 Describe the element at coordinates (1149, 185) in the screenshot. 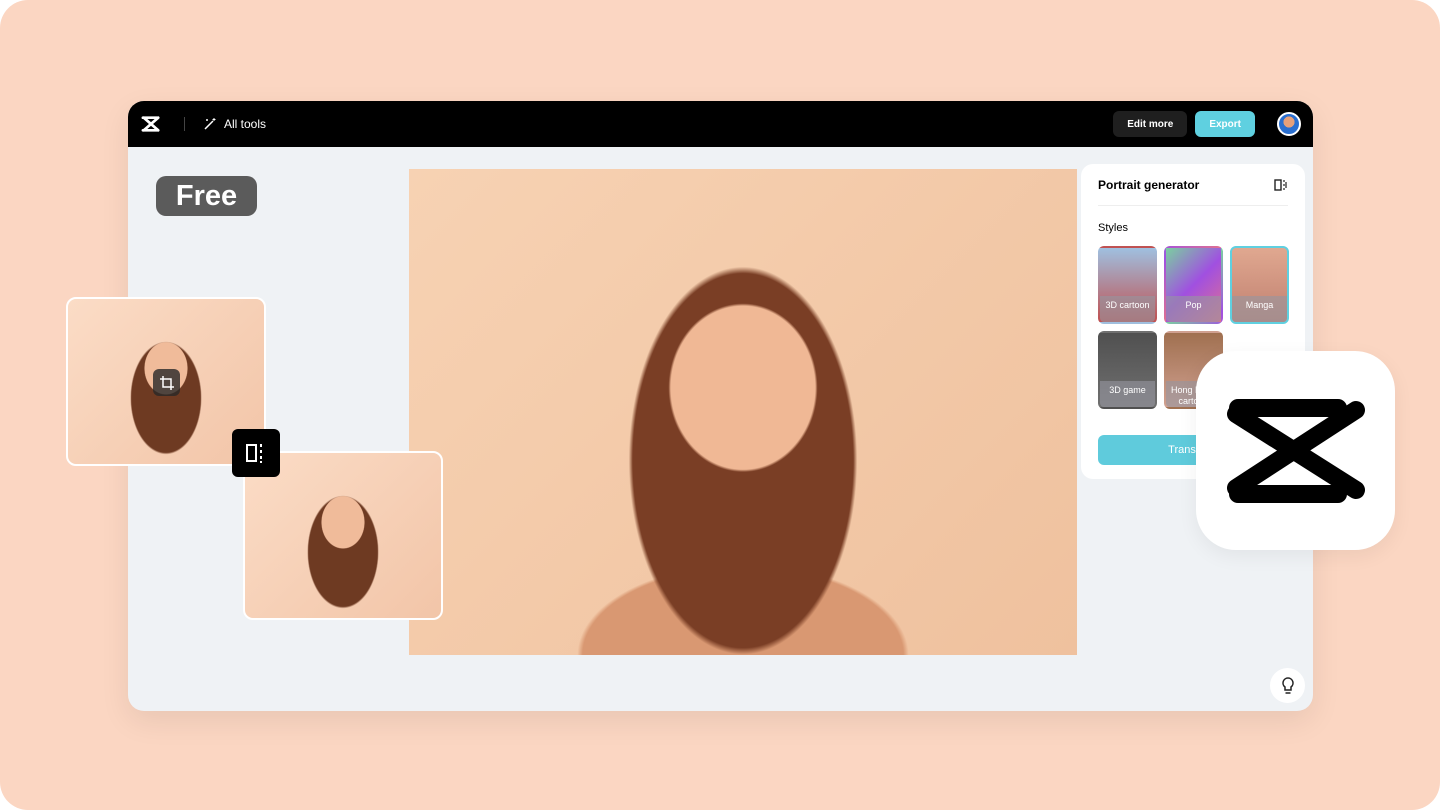

I see `panel-title: Portrait generator` at that location.